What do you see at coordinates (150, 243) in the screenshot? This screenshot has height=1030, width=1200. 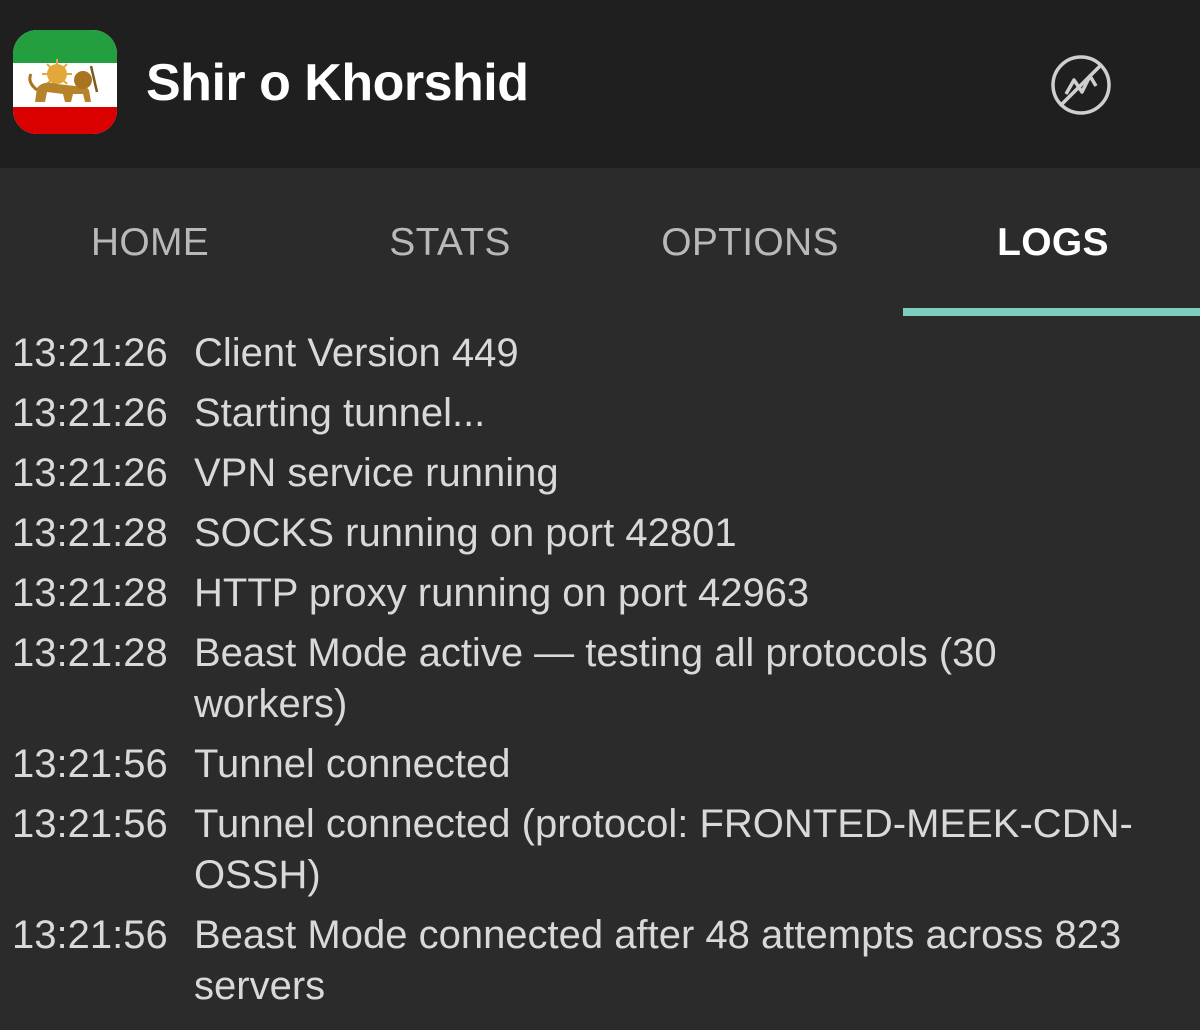 I see `tab-home: HOME` at bounding box center [150, 243].